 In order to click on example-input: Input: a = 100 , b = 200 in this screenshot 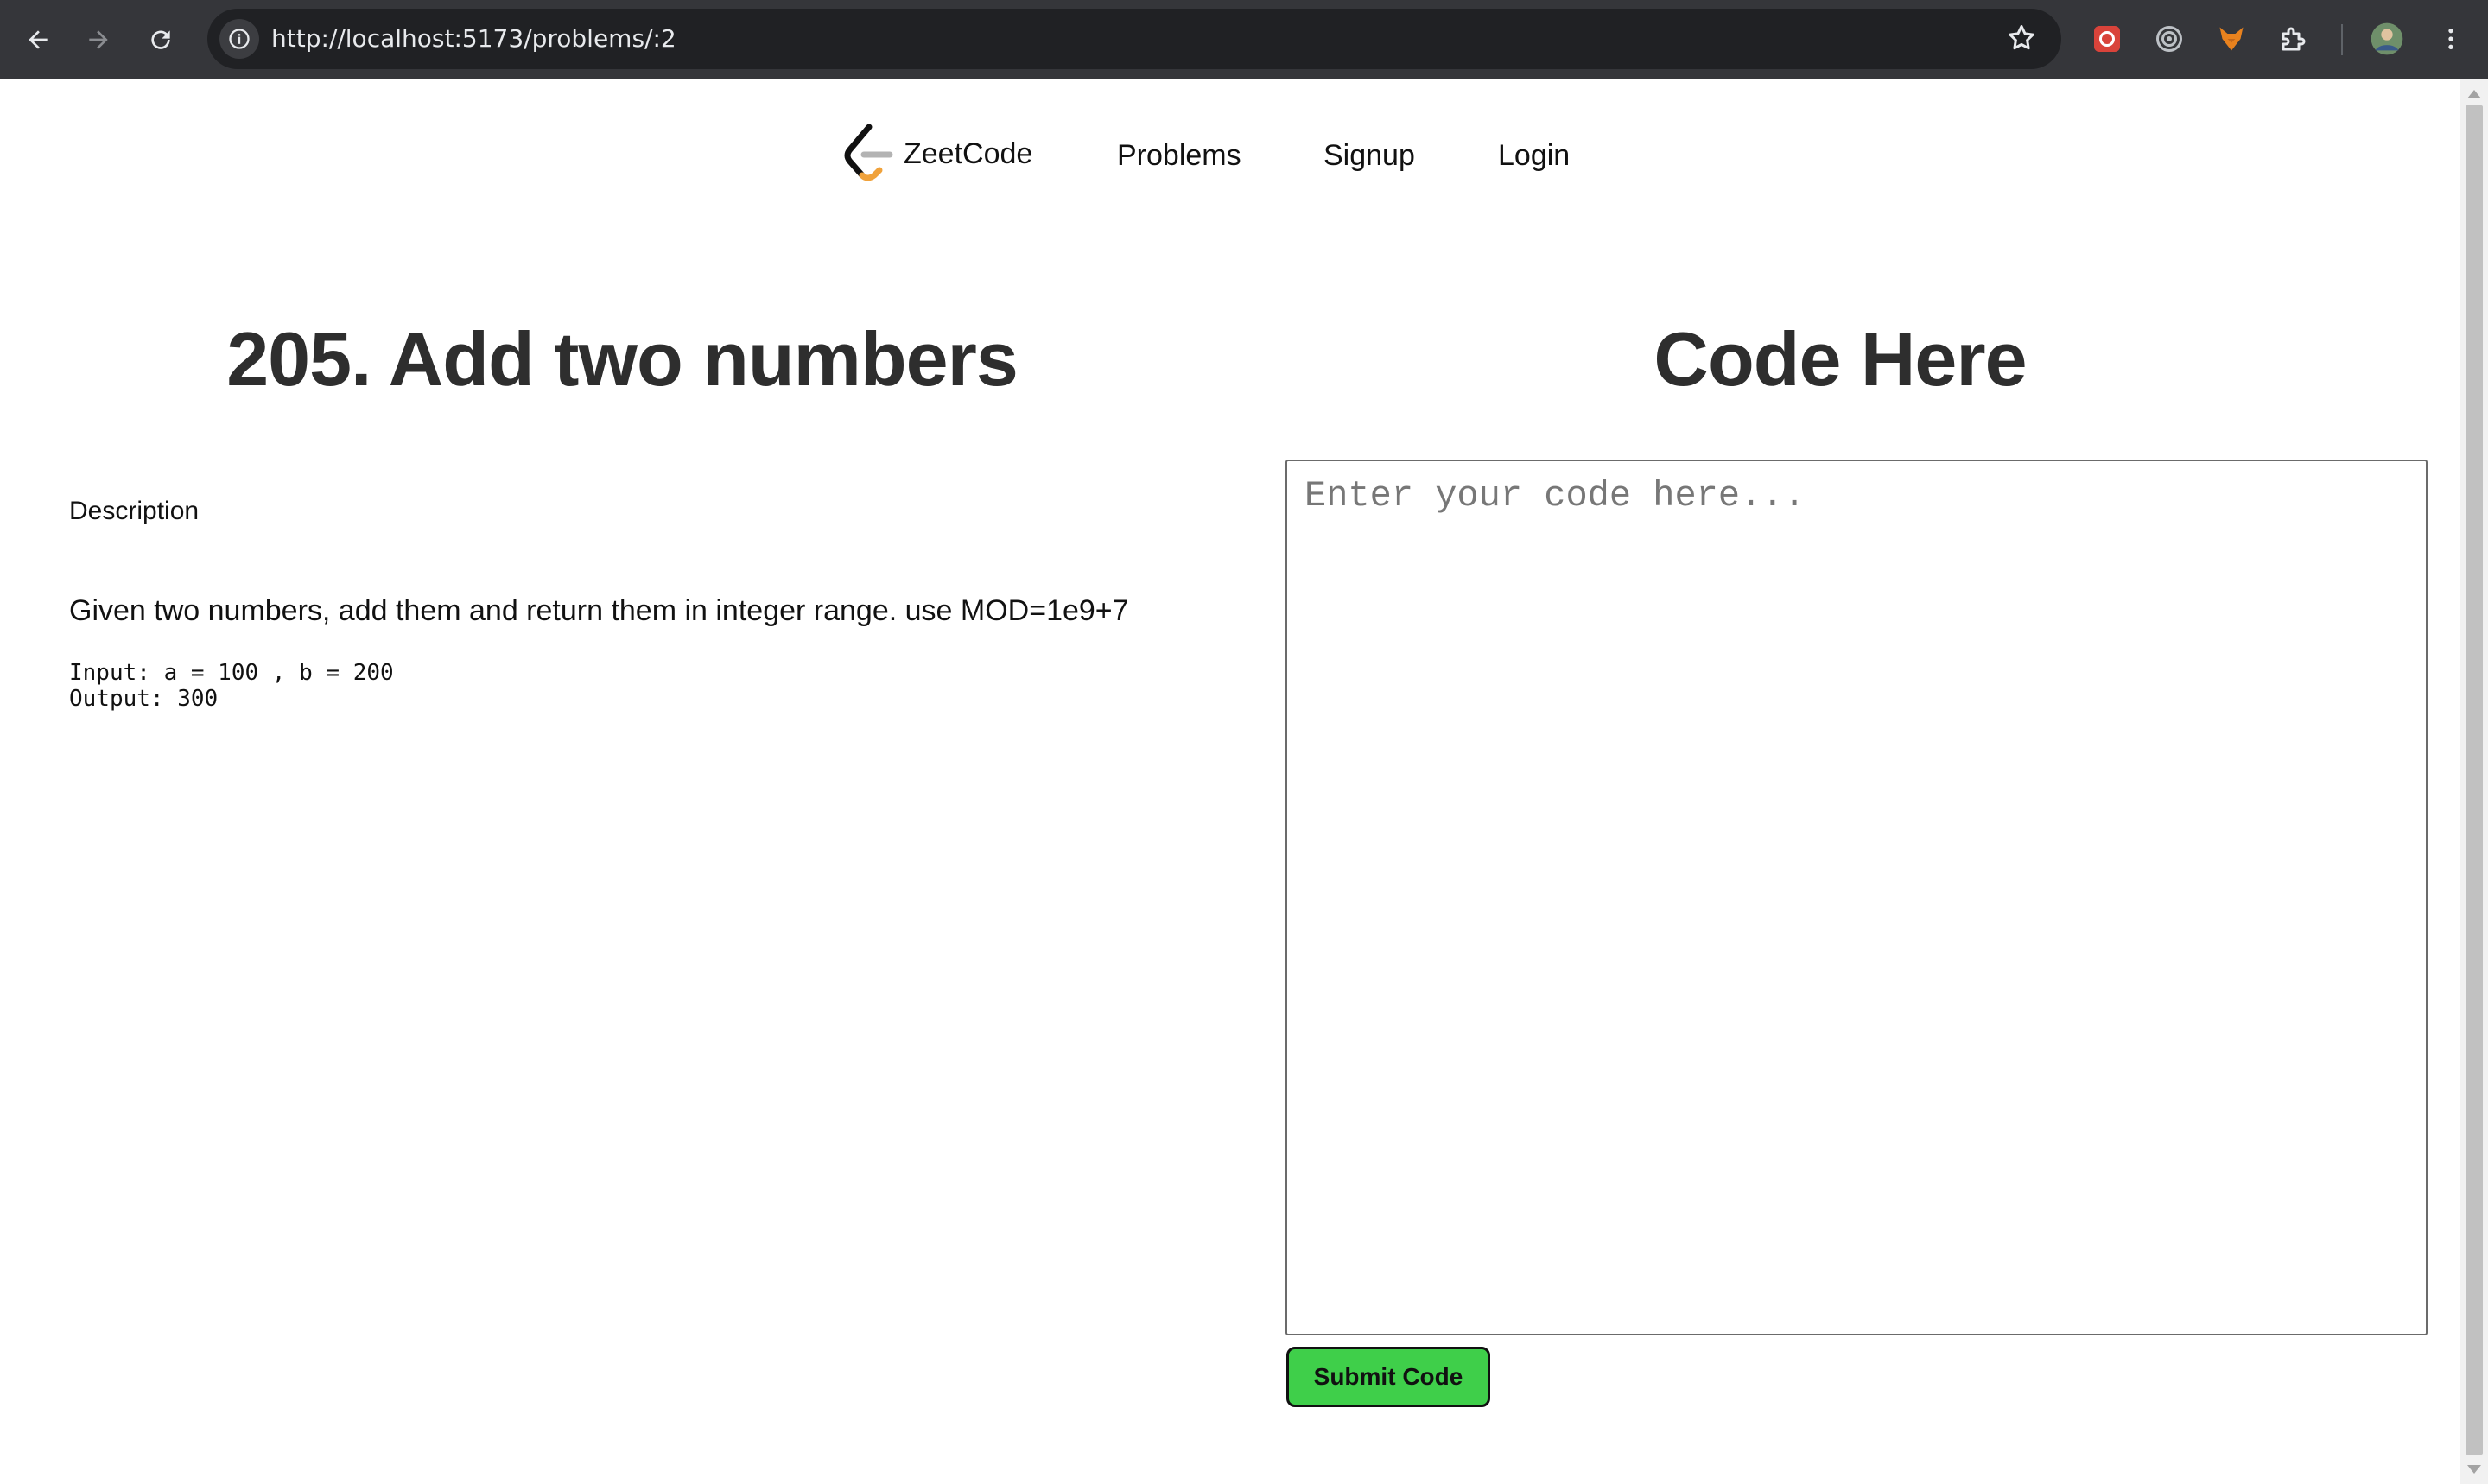, I will do `click(232, 673)`.